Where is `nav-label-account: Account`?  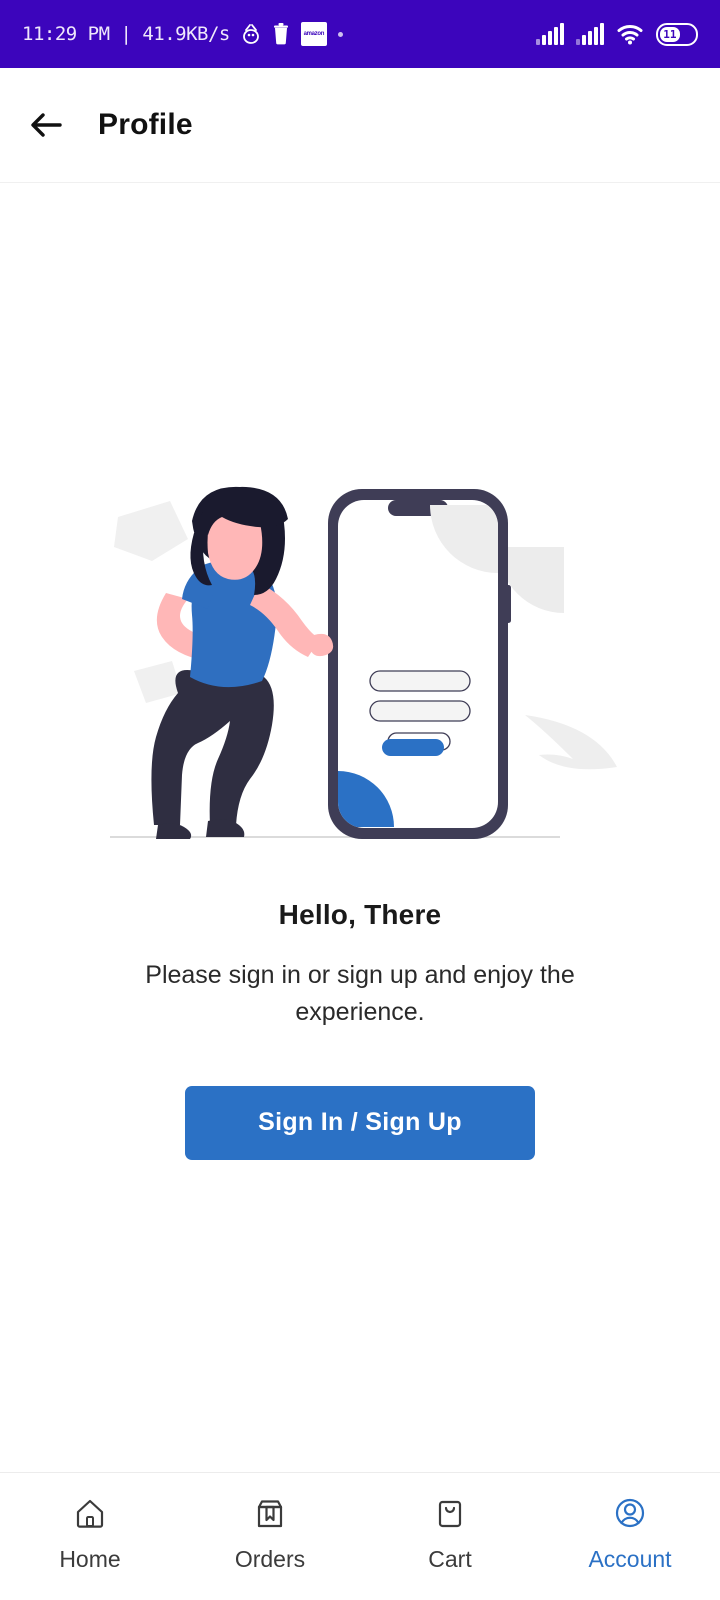 nav-label-account: Account is located at coordinates (630, 1559).